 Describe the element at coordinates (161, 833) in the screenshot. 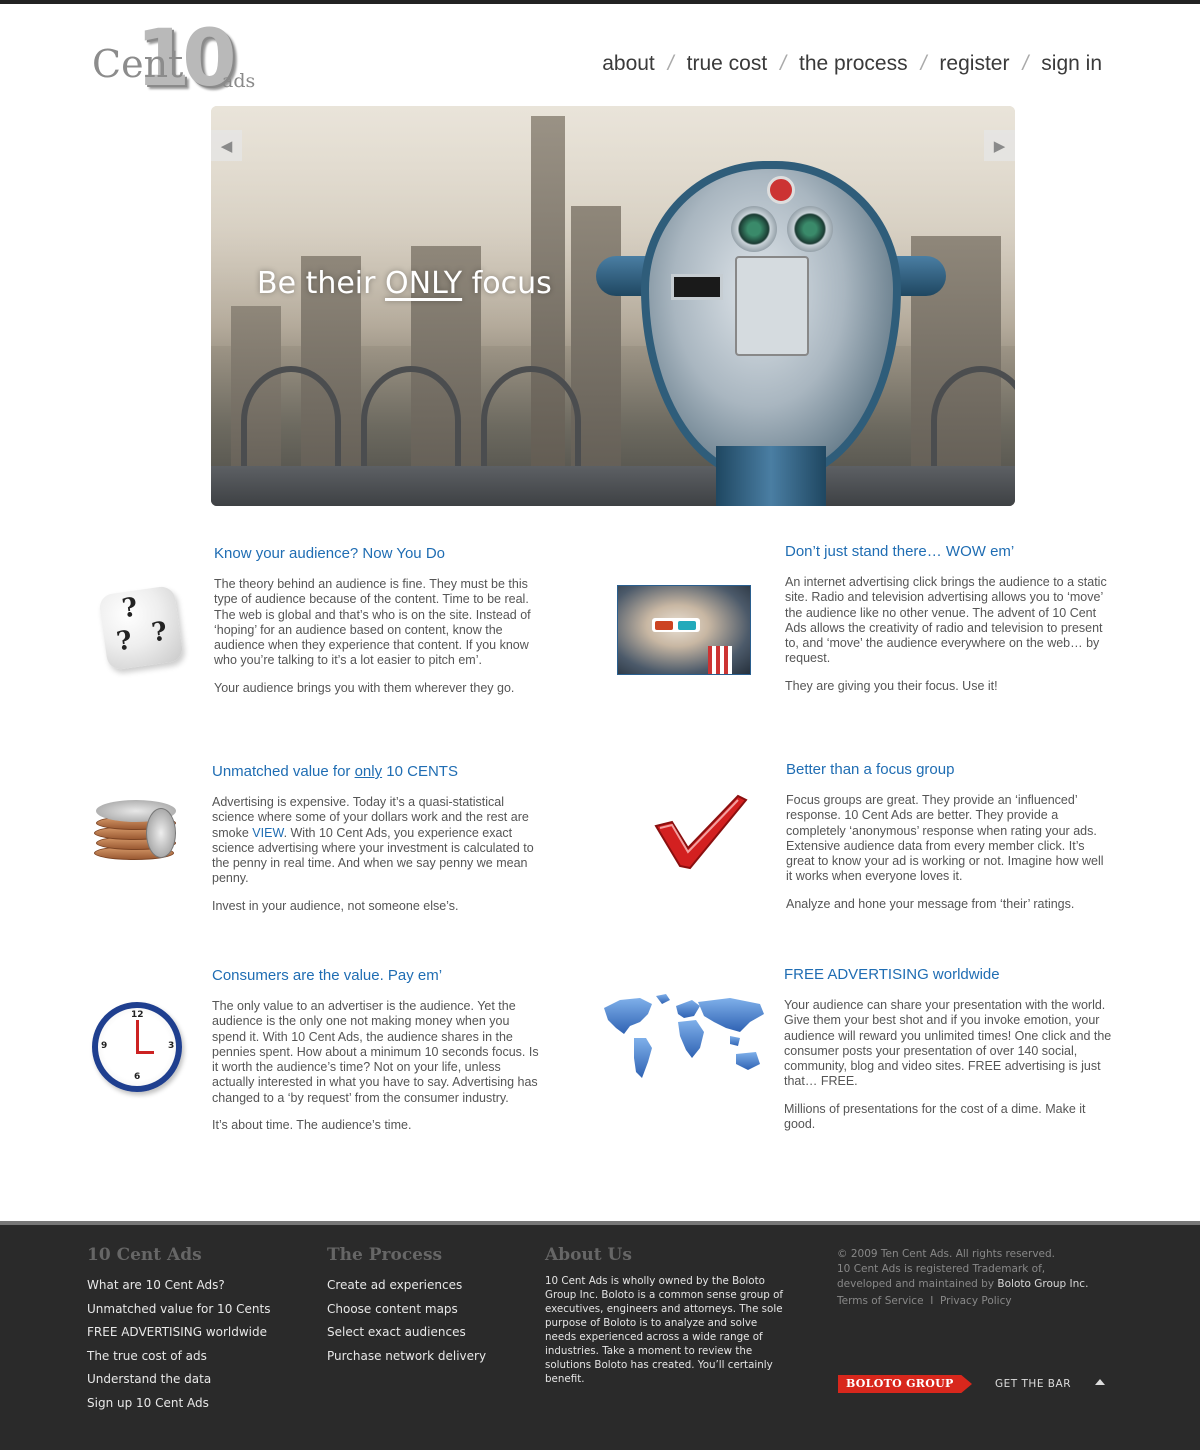

I see `dime` at that location.